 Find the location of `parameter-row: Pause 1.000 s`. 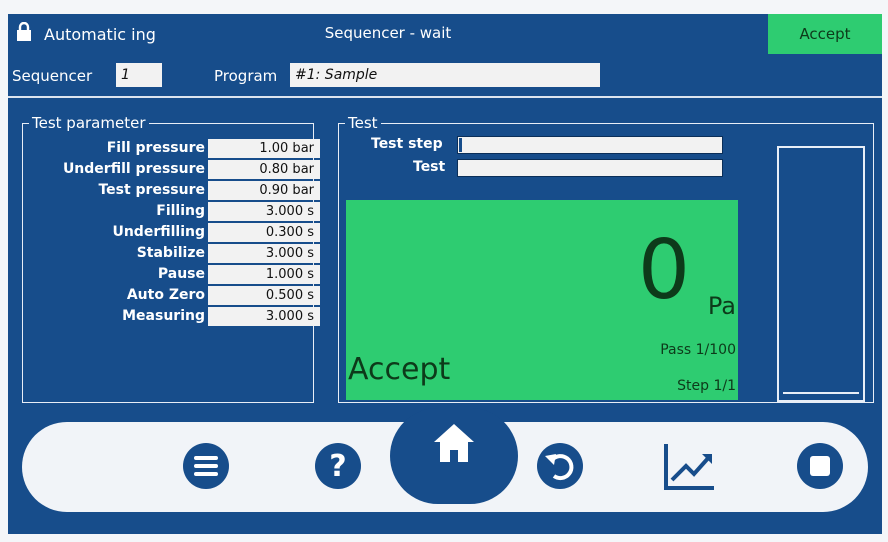

parameter-row: Pause 1.000 s is located at coordinates (171, 274).